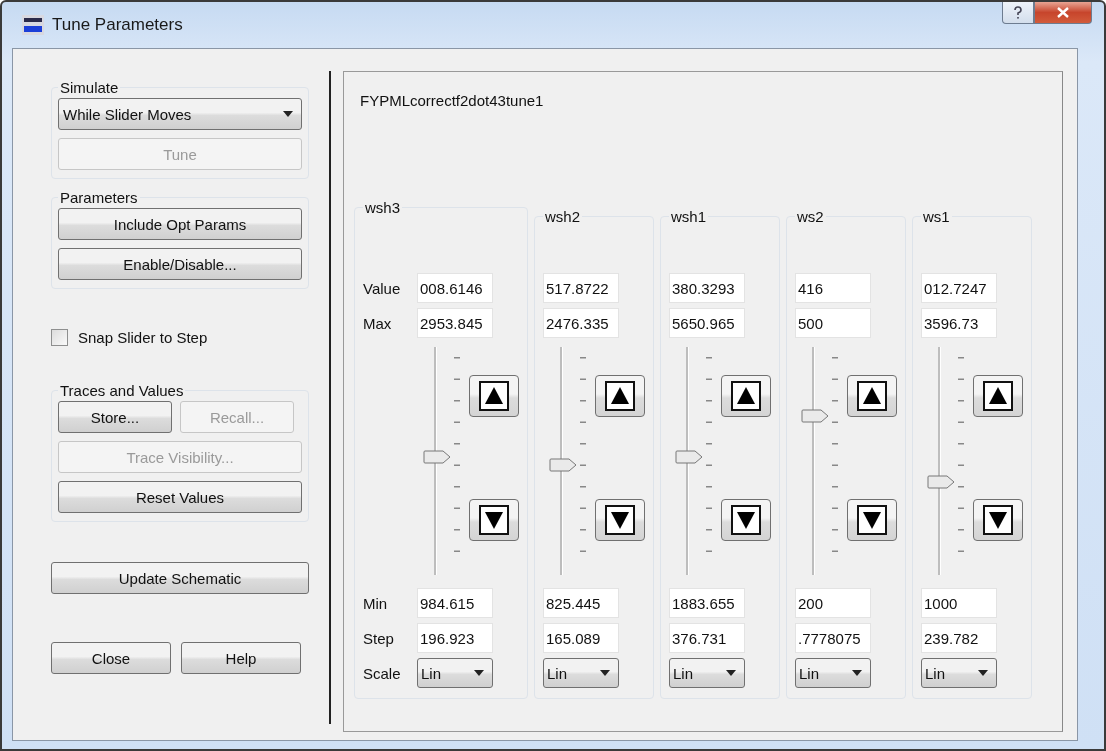 The height and width of the screenshot is (751, 1106). Describe the element at coordinates (180, 578) in the screenshot. I see `update-schematic-button: Update Schematic` at that location.